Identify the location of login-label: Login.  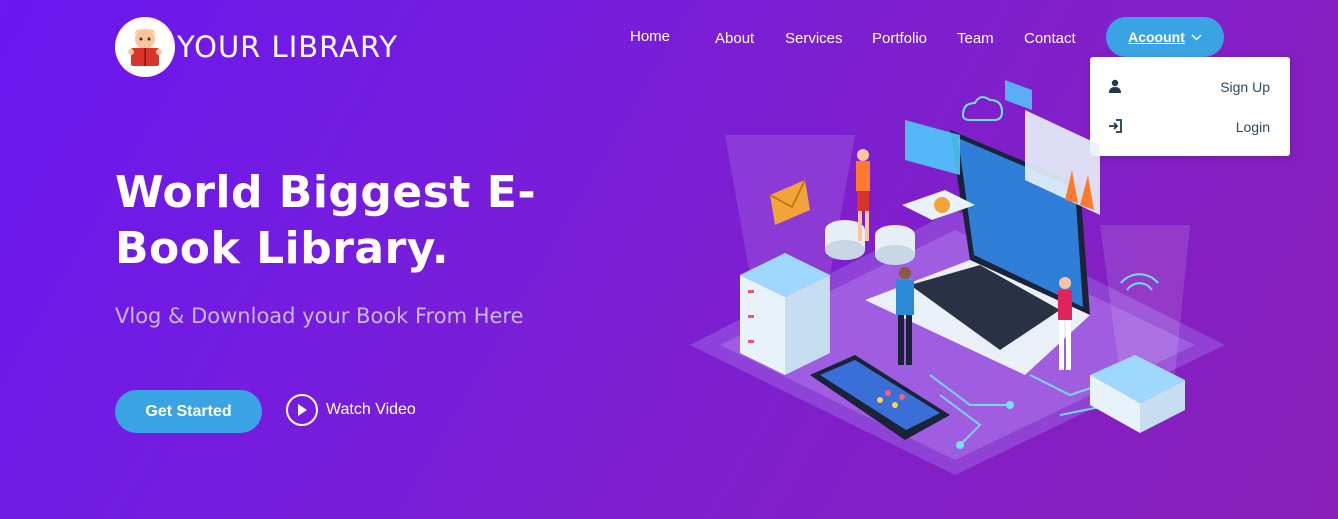
(1252, 127).